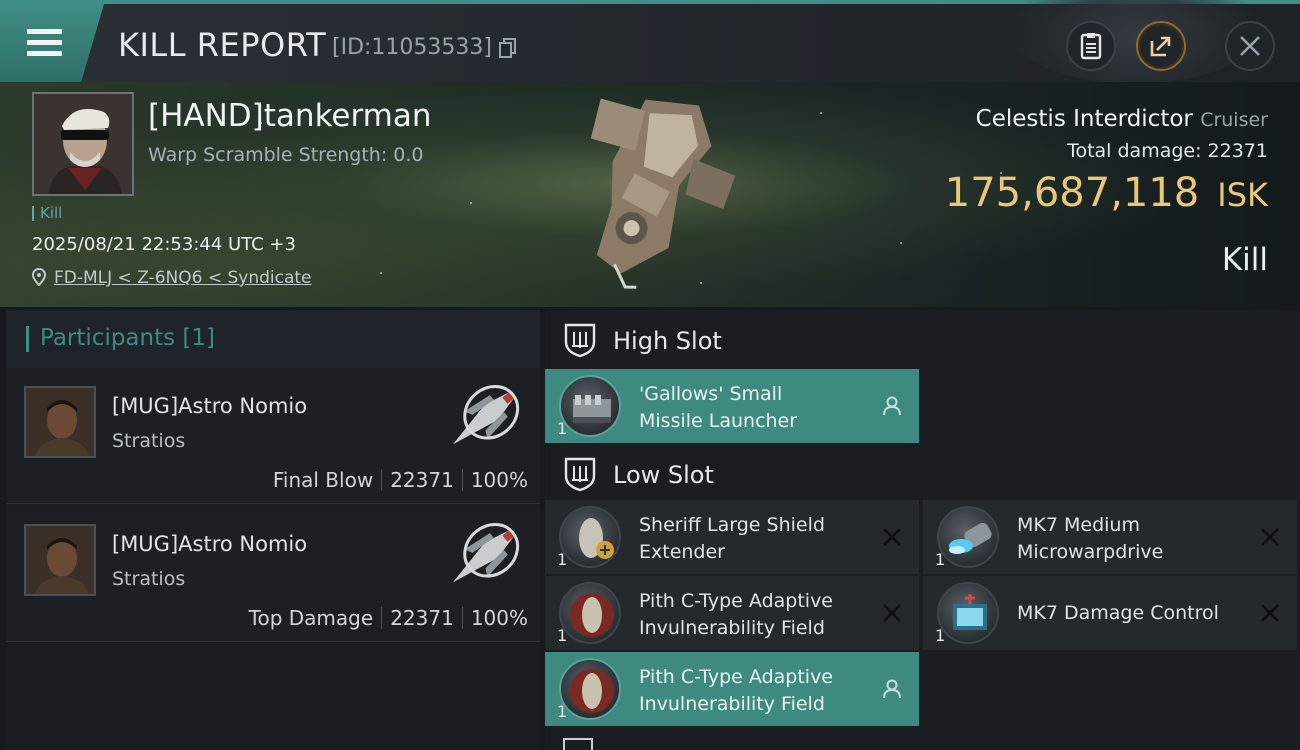  What do you see at coordinates (922, 340) in the screenshot?
I see `high-slot-header: High Slot` at bounding box center [922, 340].